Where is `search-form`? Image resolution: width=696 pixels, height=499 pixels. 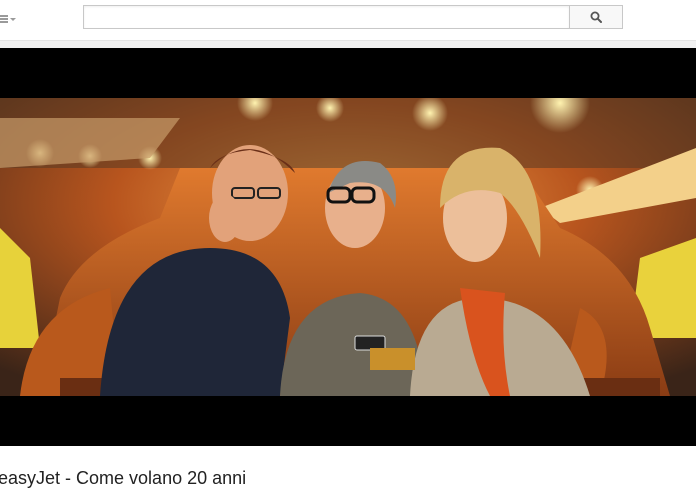 search-form is located at coordinates (353, 17).